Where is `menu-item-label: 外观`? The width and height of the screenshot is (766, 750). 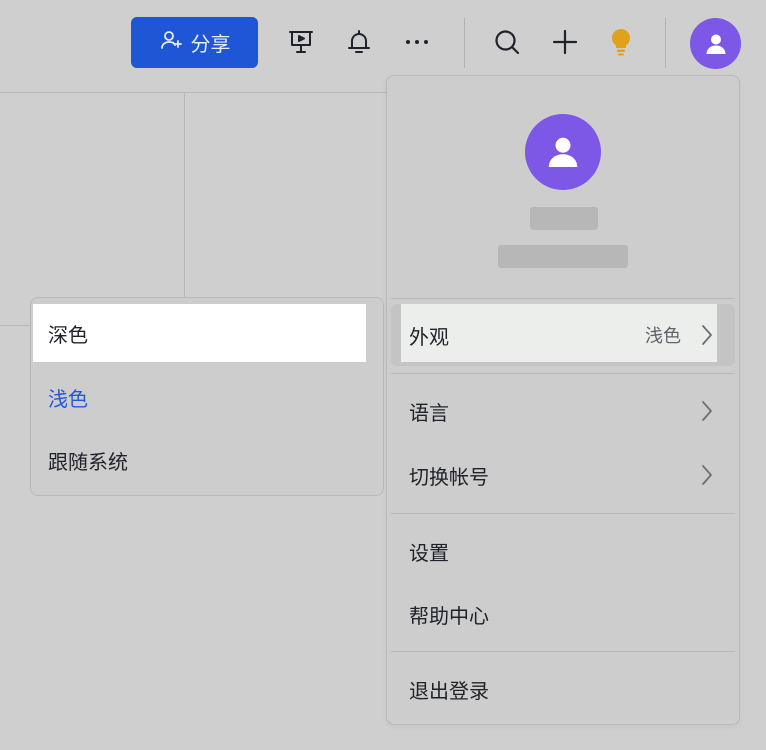
menu-item-label: 外观 is located at coordinates (429, 336).